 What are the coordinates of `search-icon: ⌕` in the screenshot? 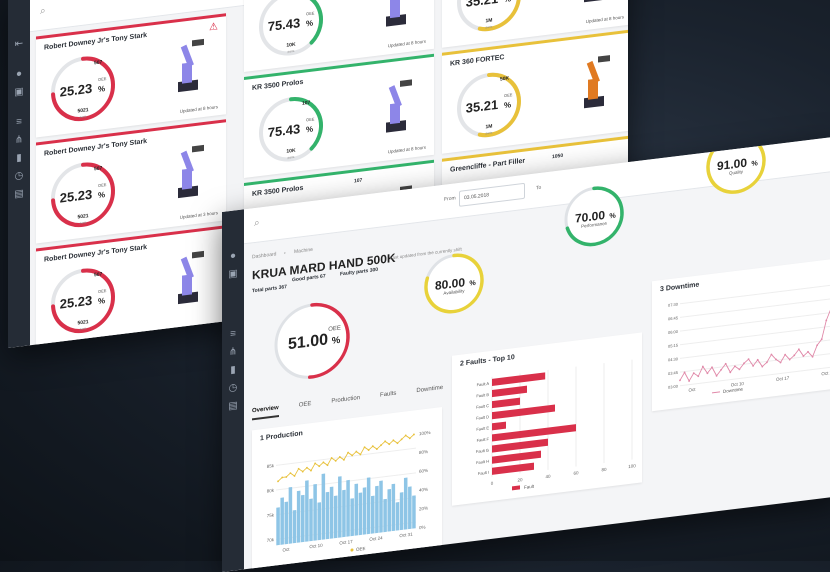 It's located at (43, 11).